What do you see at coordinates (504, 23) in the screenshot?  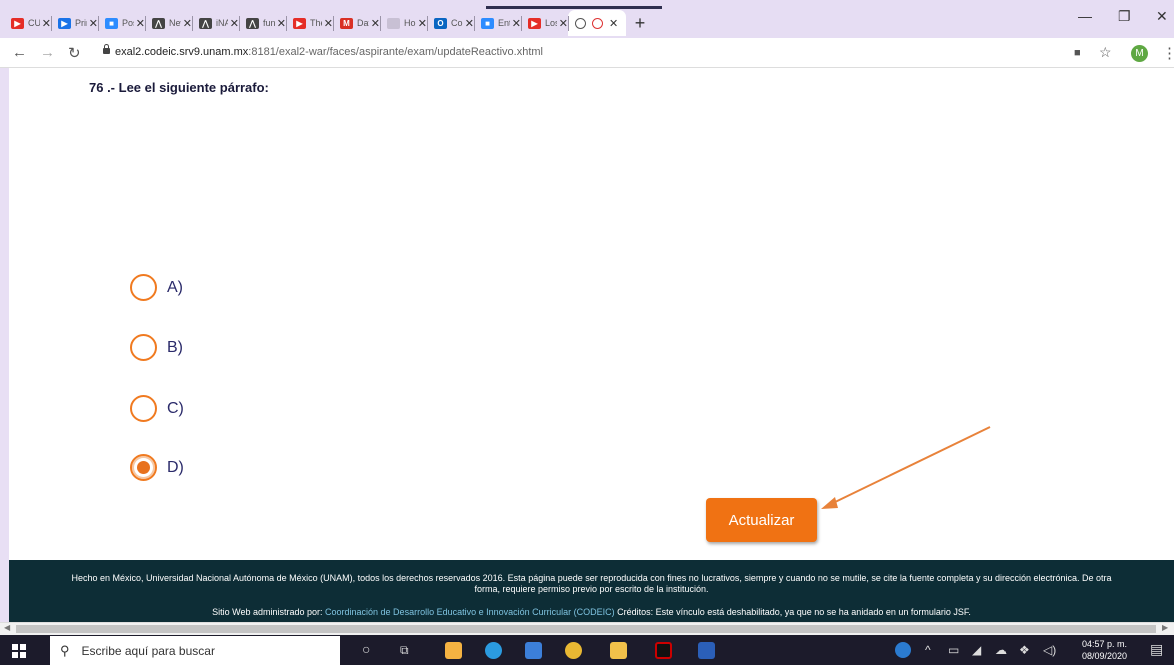 I see `tab-title: Entr` at bounding box center [504, 23].